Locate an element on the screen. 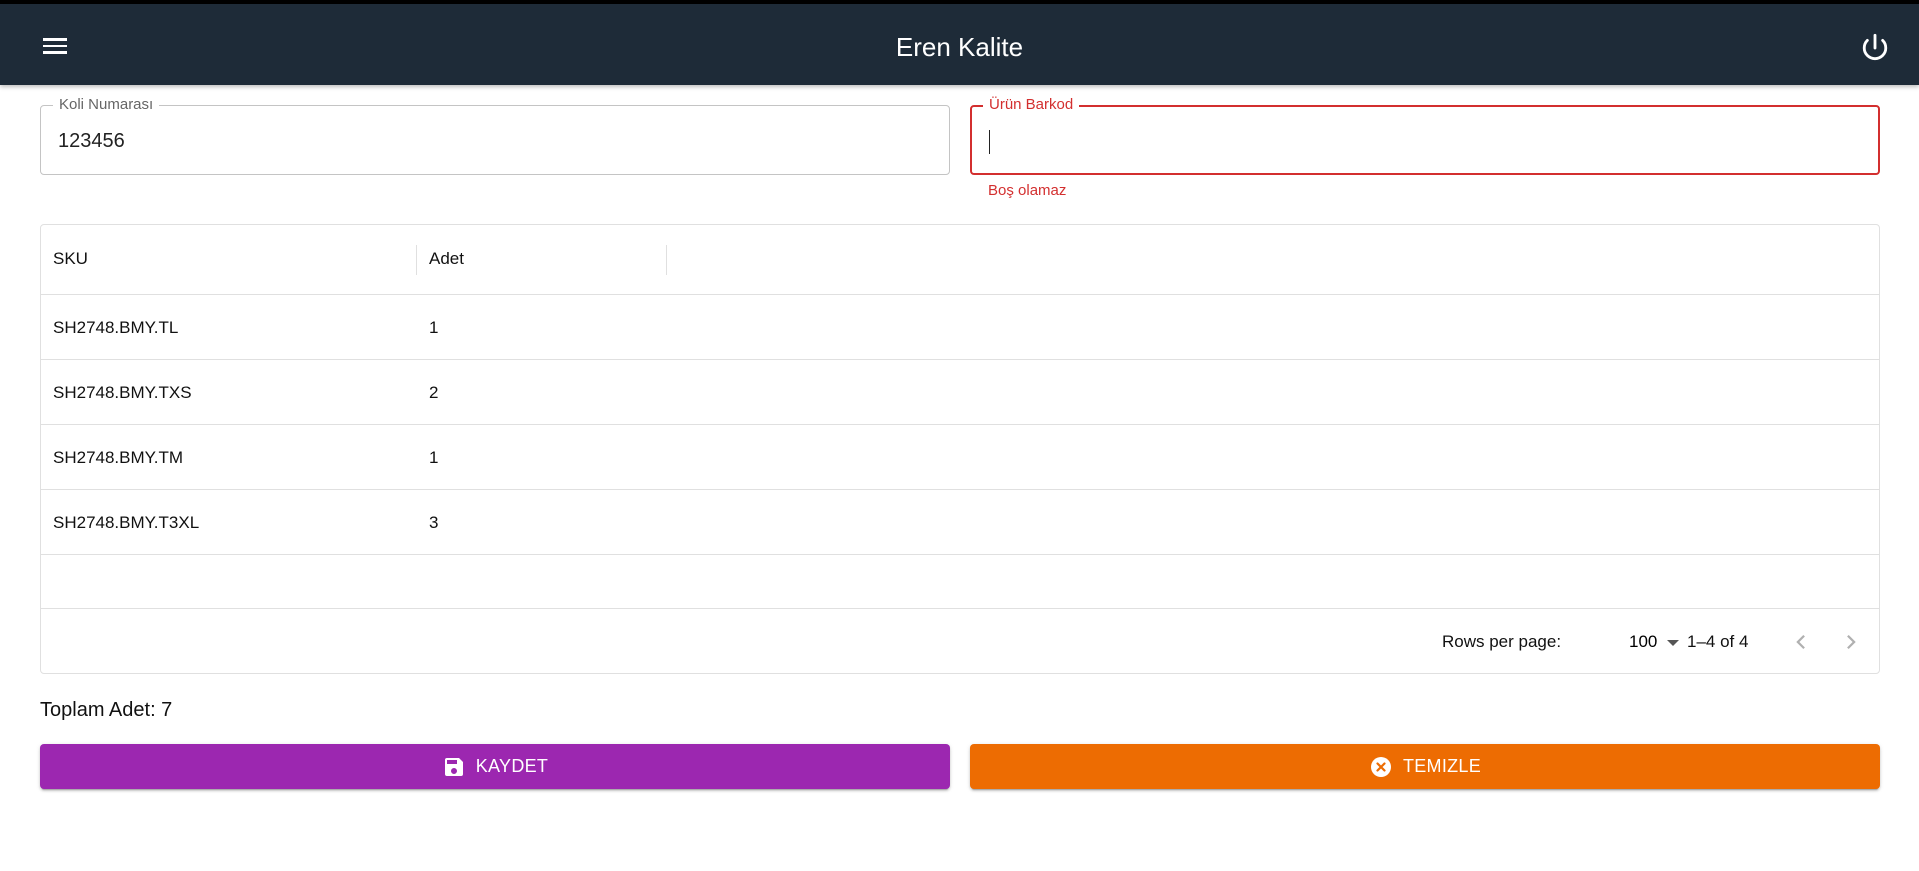  rows-per-page-value: 100 is located at coordinates (1643, 641).